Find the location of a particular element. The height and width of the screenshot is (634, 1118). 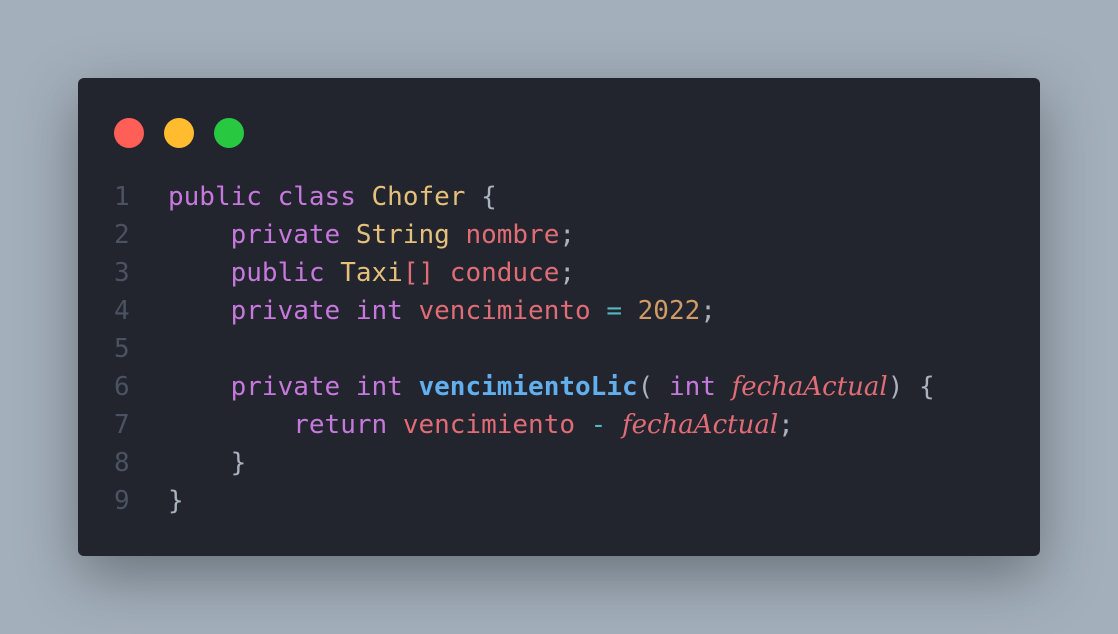

code-token: Taxi is located at coordinates (371, 273).